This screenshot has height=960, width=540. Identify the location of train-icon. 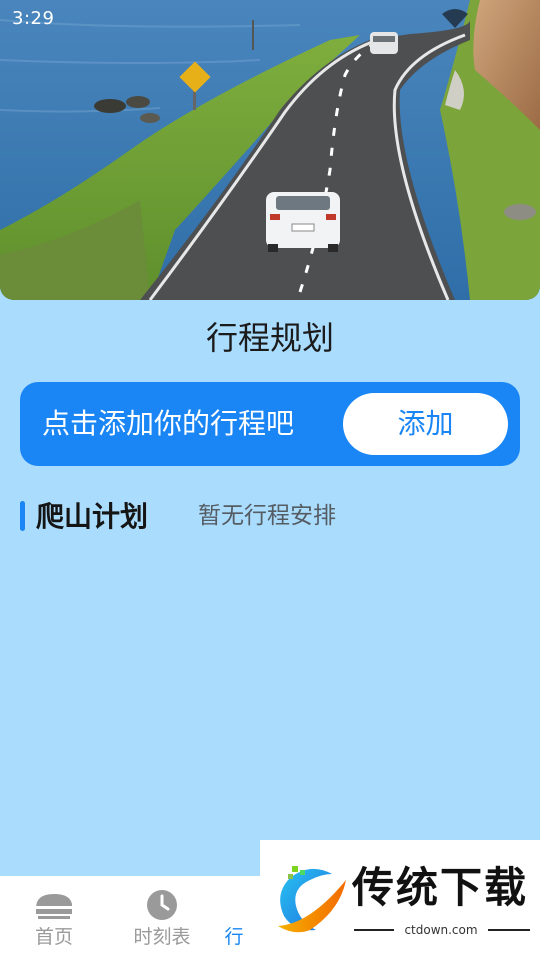
(54, 905).